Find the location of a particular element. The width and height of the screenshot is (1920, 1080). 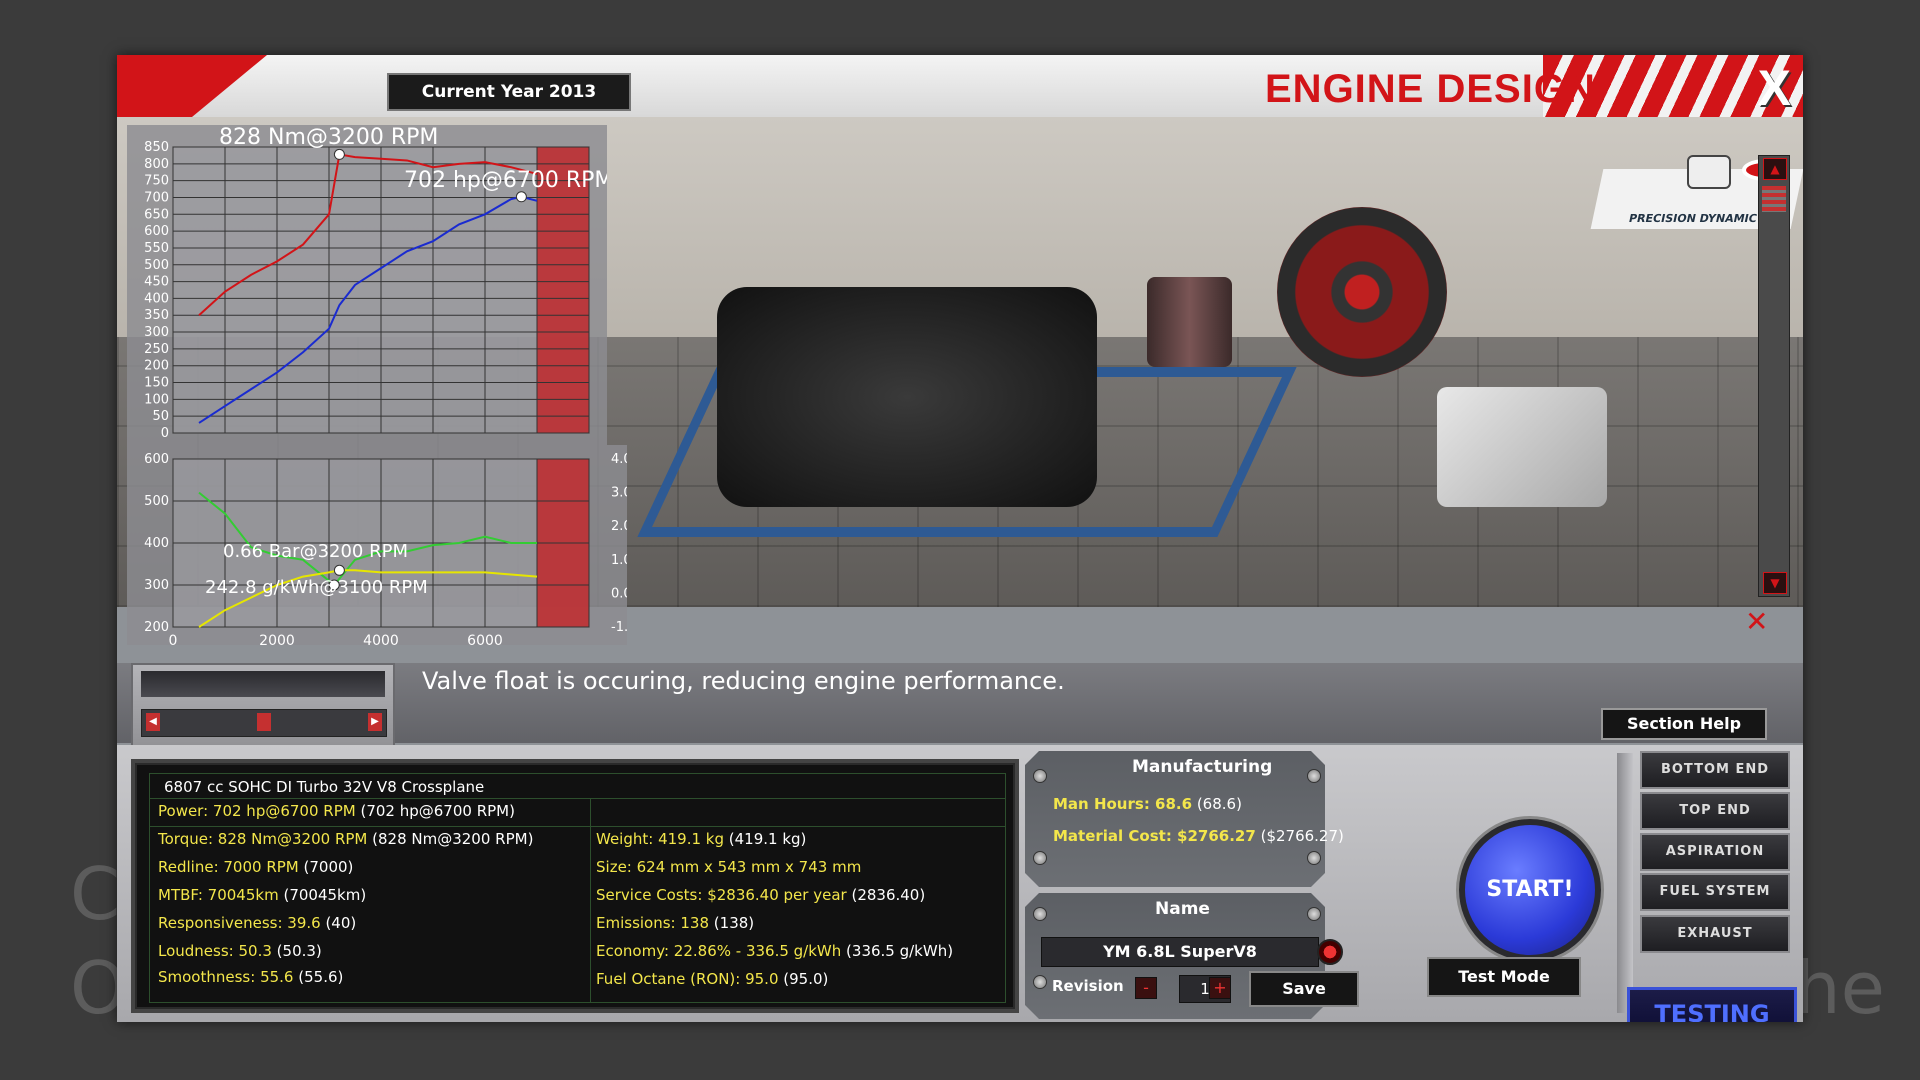

save-button: Save is located at coordinates (1304, 989).